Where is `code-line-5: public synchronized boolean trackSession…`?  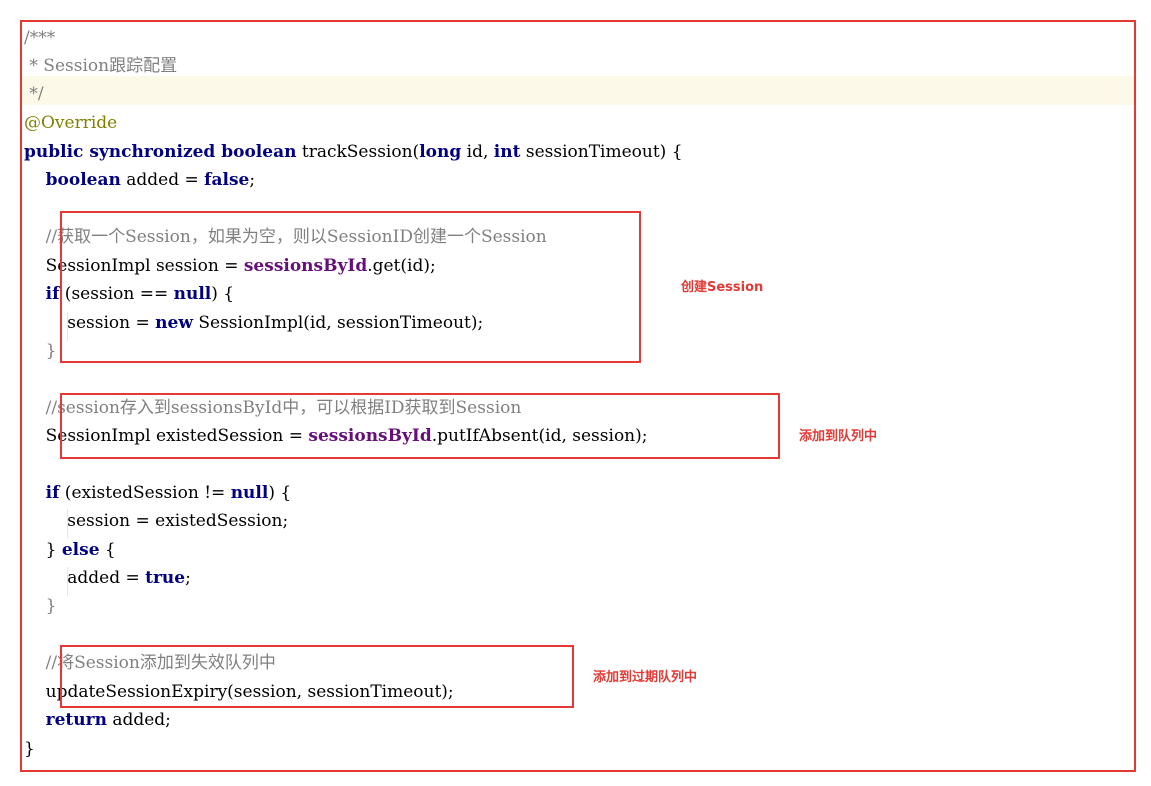
code-line-5: public synchronized boolean trackSession… is located at coordinates (353, 152).